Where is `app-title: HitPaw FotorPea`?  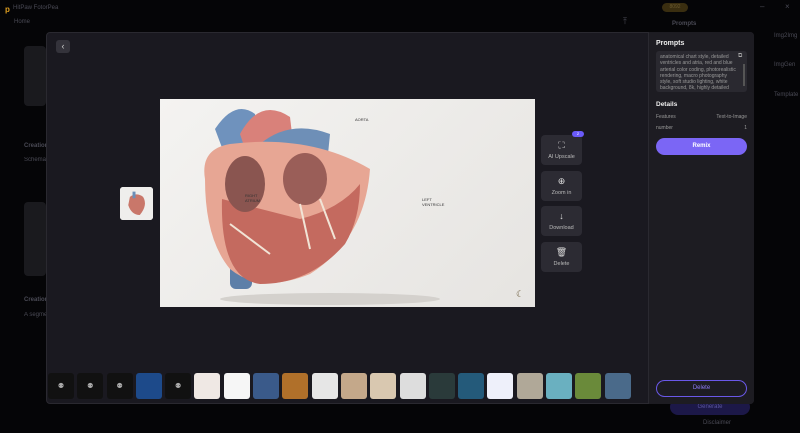
app-title: HitPaw FotorPea is located at coordinates (36, 8).